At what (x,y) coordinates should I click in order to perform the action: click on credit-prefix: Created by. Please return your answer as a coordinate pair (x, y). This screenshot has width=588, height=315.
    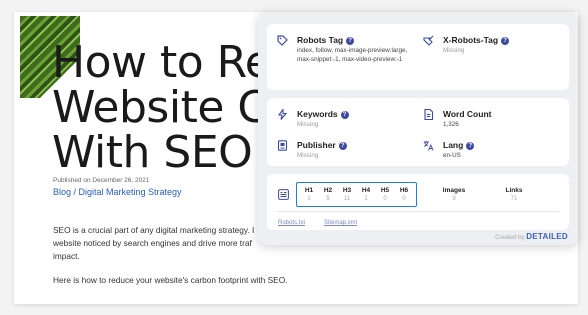
    Looking at the image, I should click on (510, 238).